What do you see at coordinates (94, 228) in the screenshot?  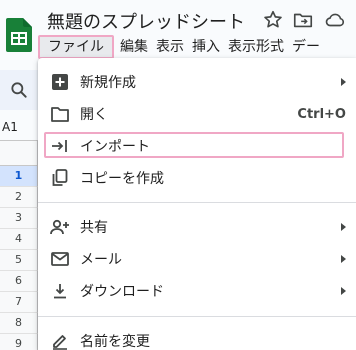 I see `menu-item-label: 共有` at bounding box center [94, 228].